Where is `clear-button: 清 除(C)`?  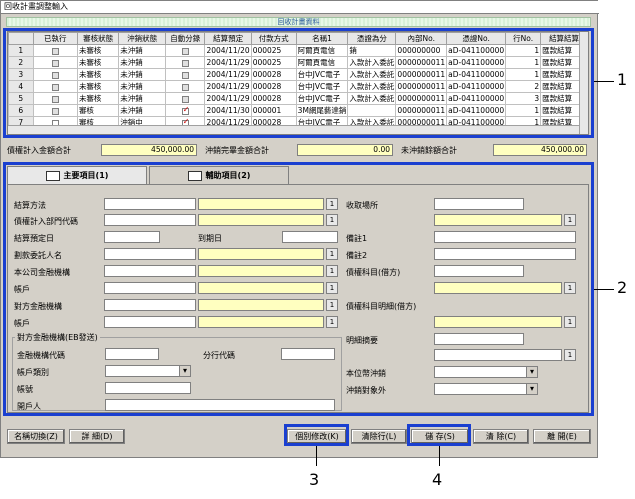 clear-button: 清 除(C) is located at coordinates (501, 436).